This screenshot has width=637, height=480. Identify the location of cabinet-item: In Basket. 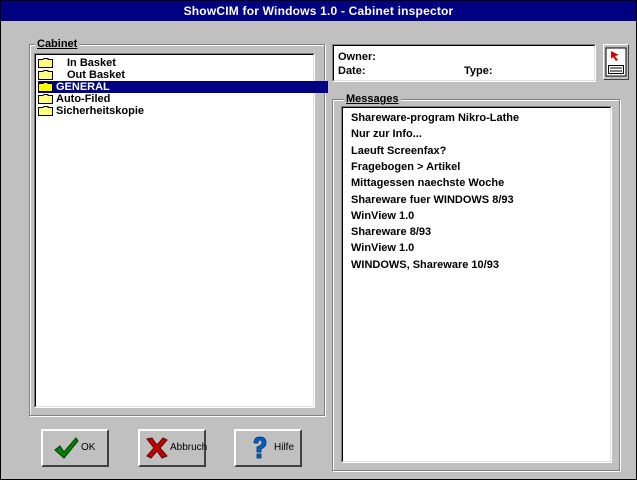
(77, 63).